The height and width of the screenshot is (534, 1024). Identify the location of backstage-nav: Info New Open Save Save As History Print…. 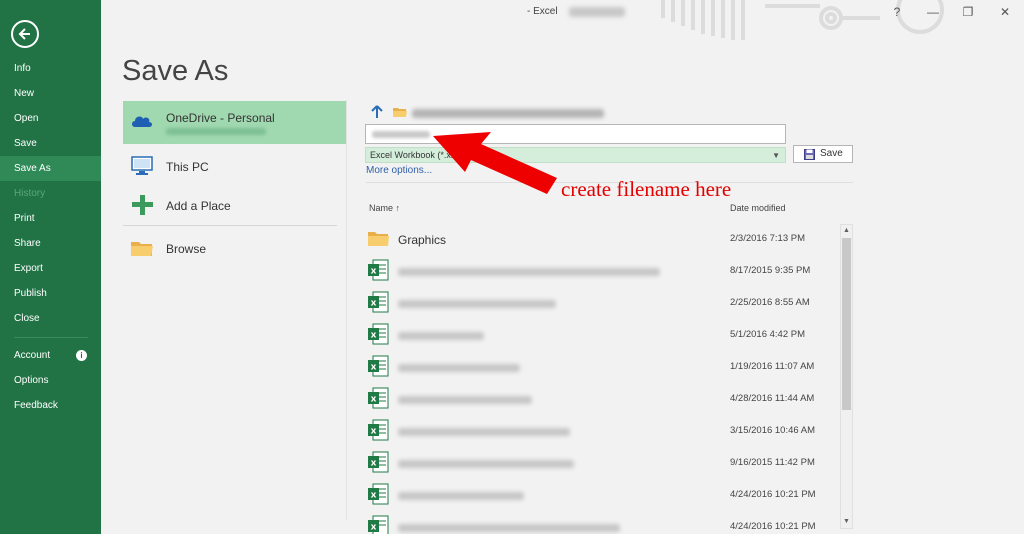
(50, 267).